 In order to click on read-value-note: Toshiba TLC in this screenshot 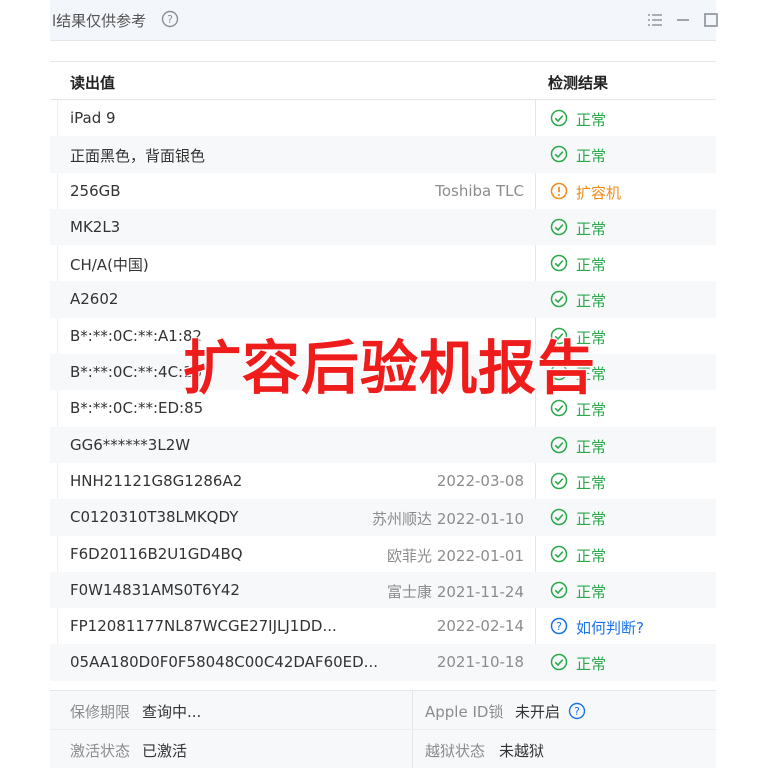, I will do `click(479, 190)`.